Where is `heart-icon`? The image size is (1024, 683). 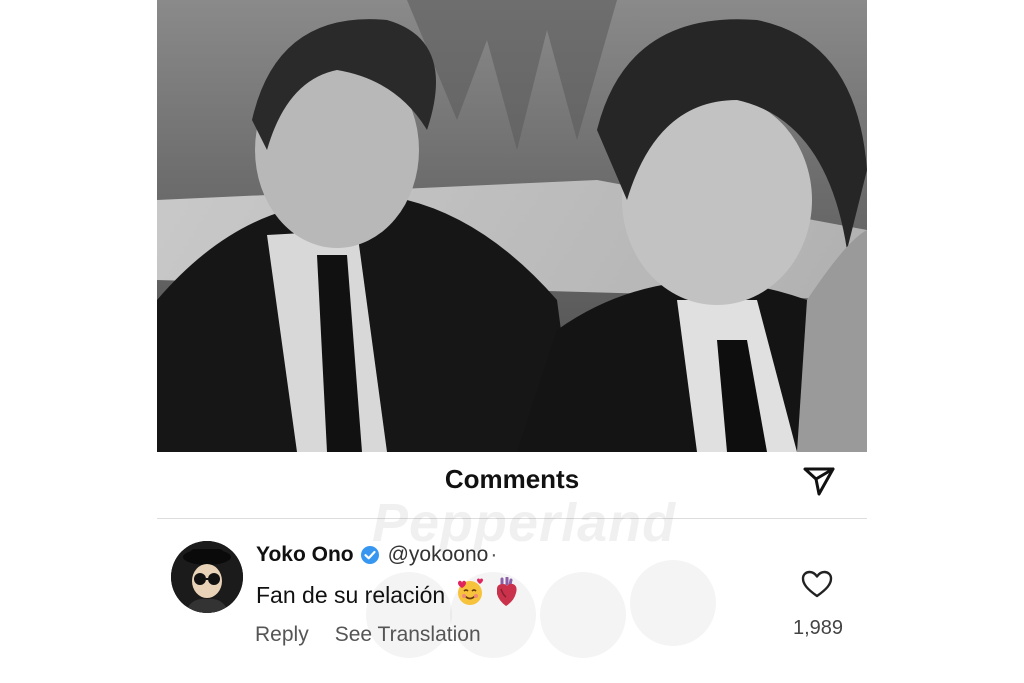
heart-icon is located at coordinates (817, 584).